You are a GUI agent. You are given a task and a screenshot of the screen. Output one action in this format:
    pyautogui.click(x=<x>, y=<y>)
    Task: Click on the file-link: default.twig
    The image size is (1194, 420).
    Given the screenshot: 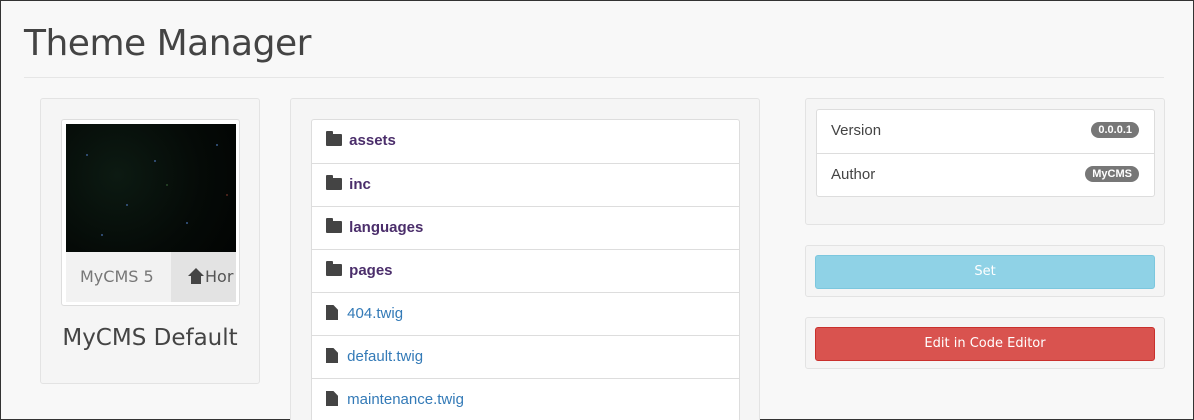 What is the action you would take?
    pyautogui.click(x=385, y=356)
    